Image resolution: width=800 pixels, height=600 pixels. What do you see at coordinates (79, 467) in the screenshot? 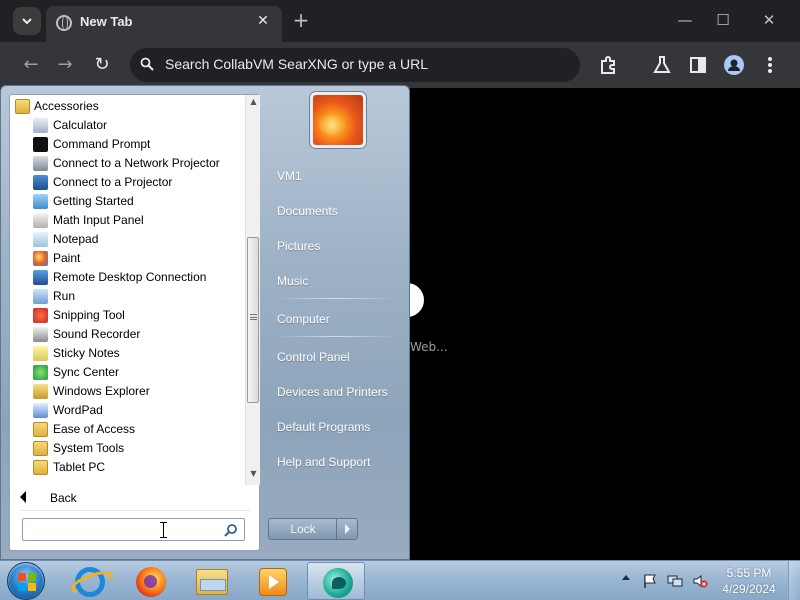
I see `list-item-label: Tablet PC` at bounding box center [79, 467].